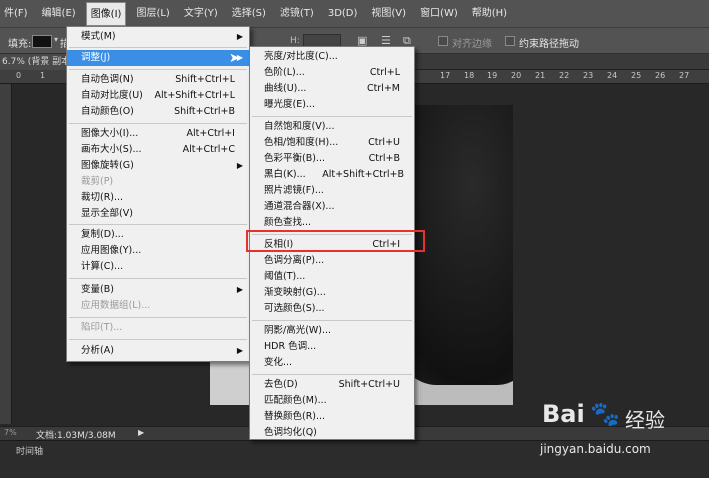 The image size is (709, 478). What do you see at coordinates (445, 75) in the screenshot?
I see `ruler-number: 17` at bounding box center [445, 75].